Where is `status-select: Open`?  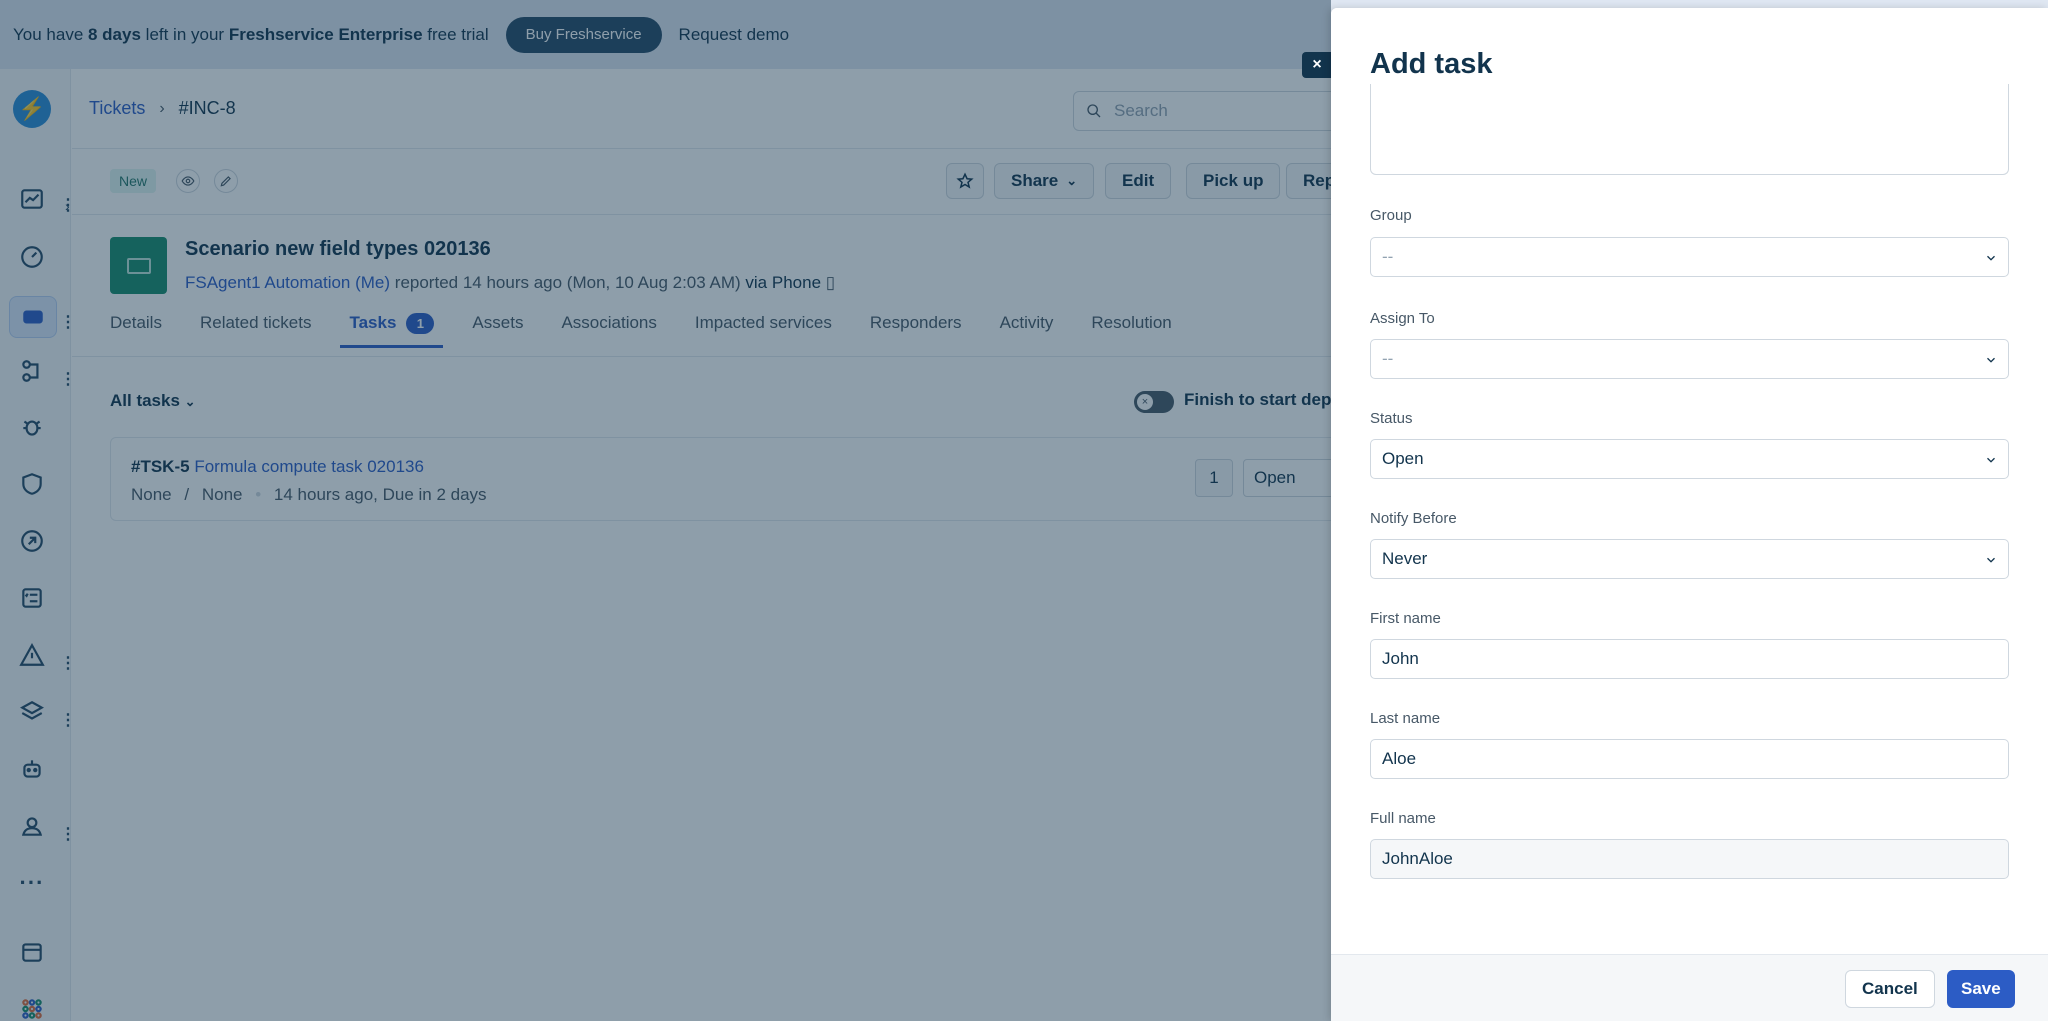
status-select: Open is located at coordinates (1689, 459).